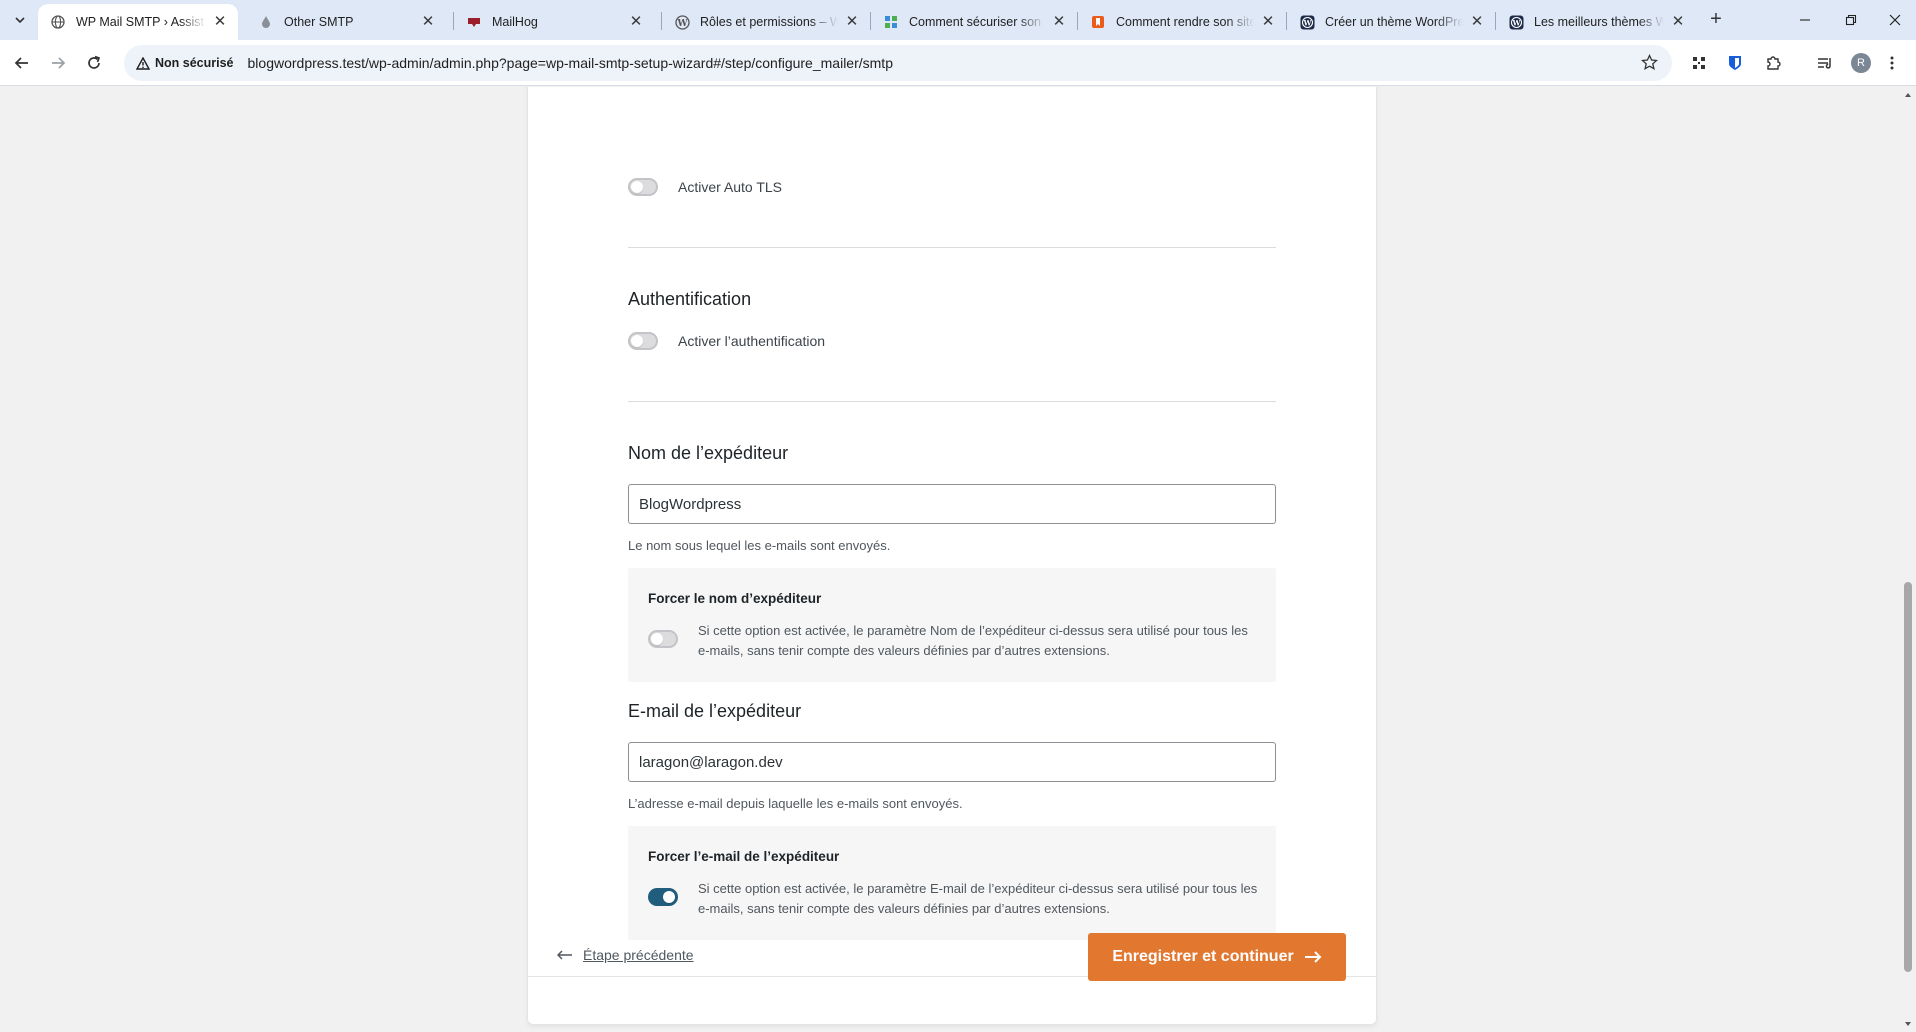  I want to click on tab-title: Comment rendre son site, so click(1185, 22).